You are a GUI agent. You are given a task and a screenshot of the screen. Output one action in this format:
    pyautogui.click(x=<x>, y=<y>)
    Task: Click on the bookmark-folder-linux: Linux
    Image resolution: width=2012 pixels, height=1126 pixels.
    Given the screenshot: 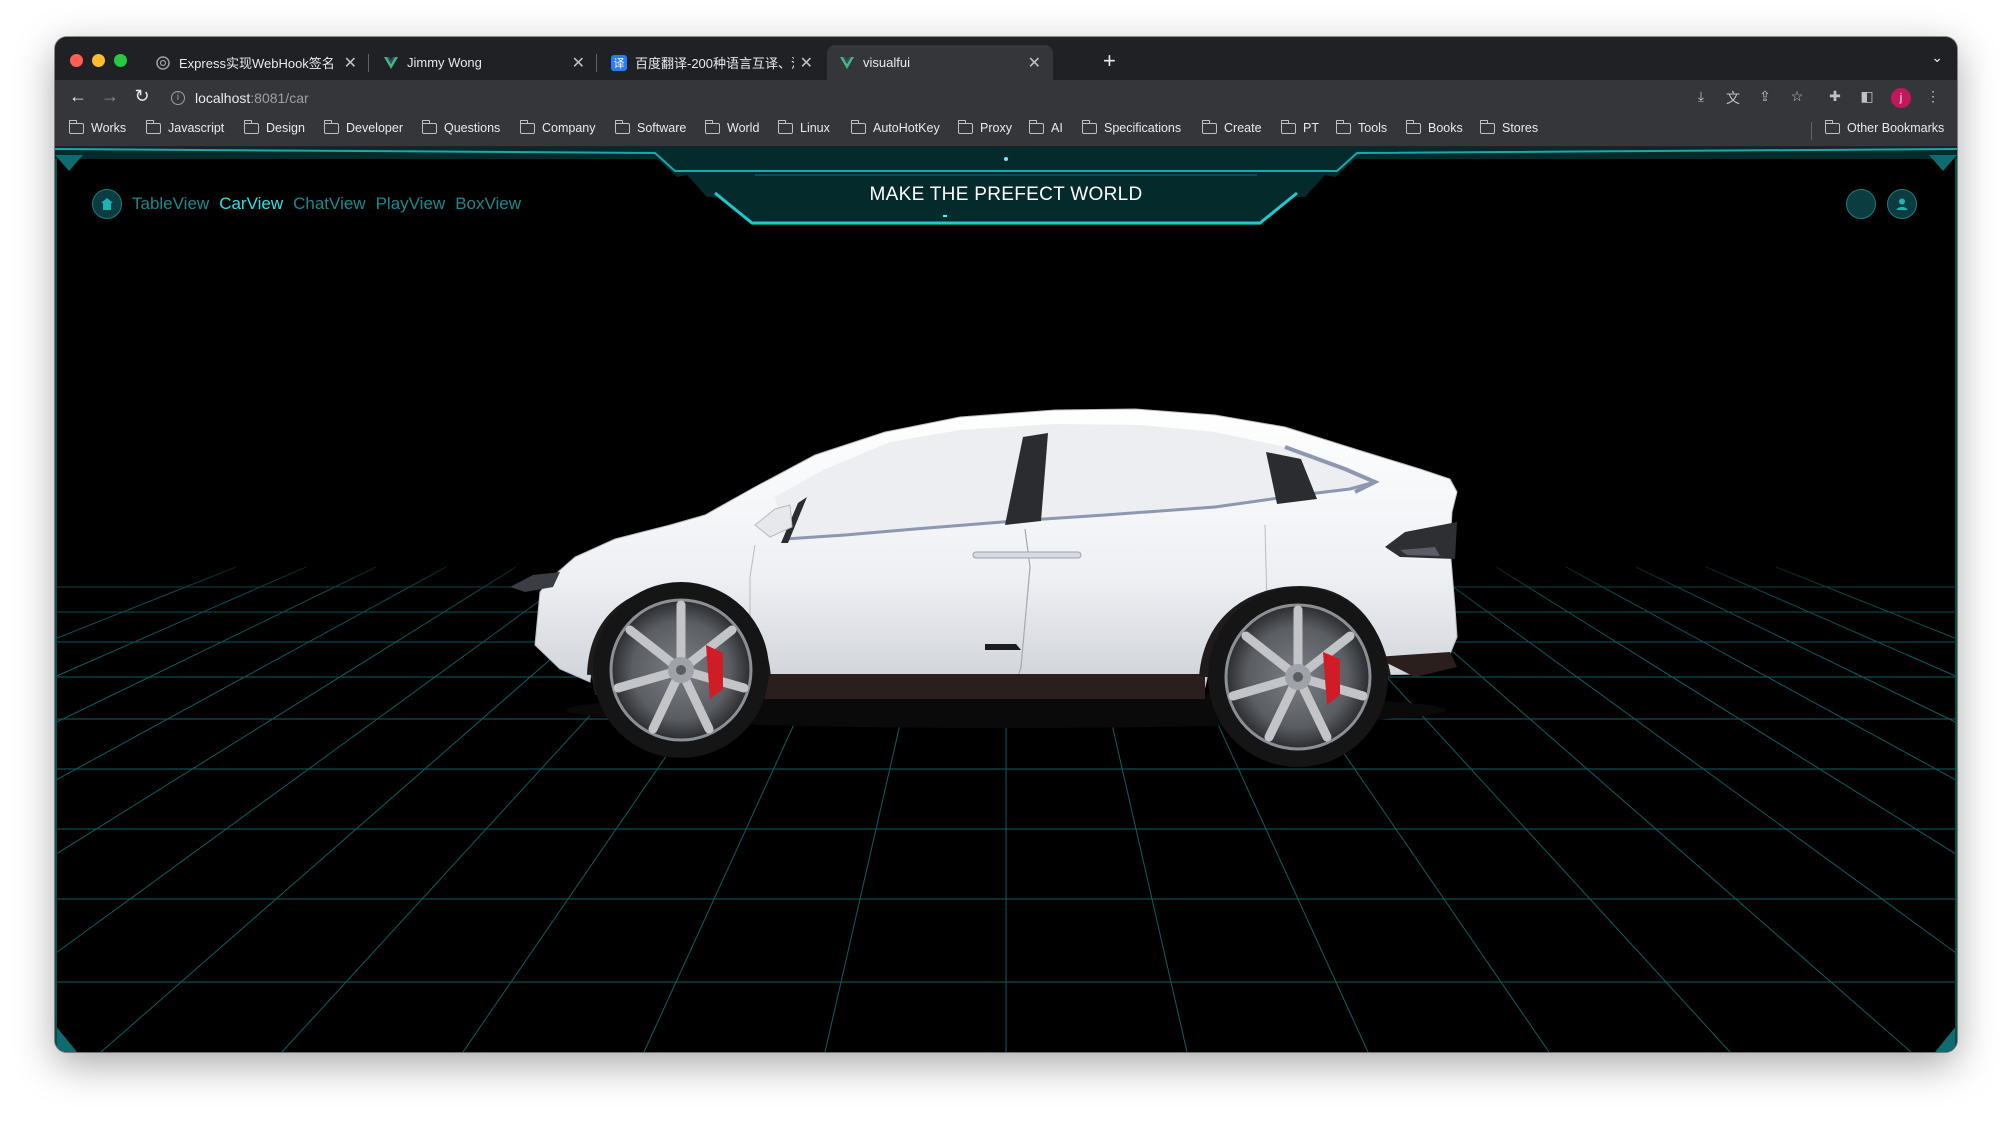 What is the action you would take?
    pyautogui.click(x=803, y=127)
    